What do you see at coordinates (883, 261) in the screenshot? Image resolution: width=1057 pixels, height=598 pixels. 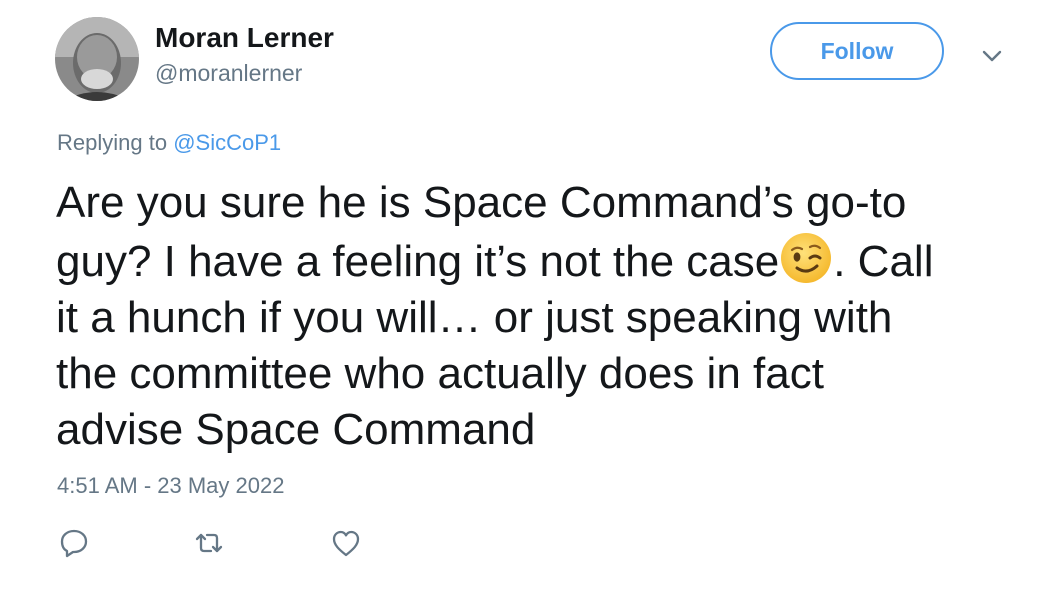 I see `tweet-line-part: . Call` at bounding box center [883, 261].